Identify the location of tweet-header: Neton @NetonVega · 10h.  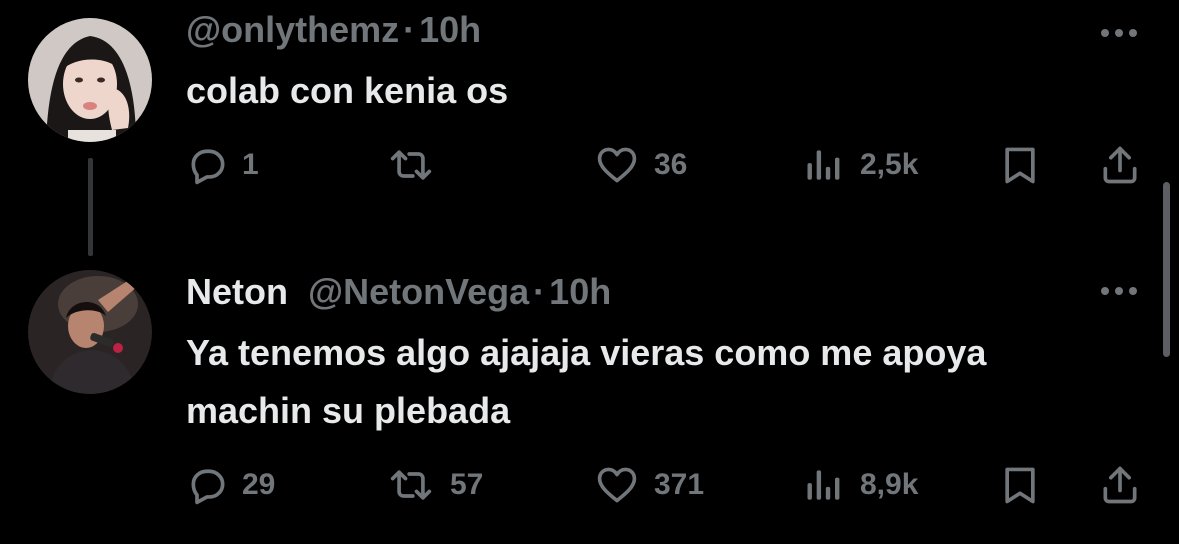
(398, 292).